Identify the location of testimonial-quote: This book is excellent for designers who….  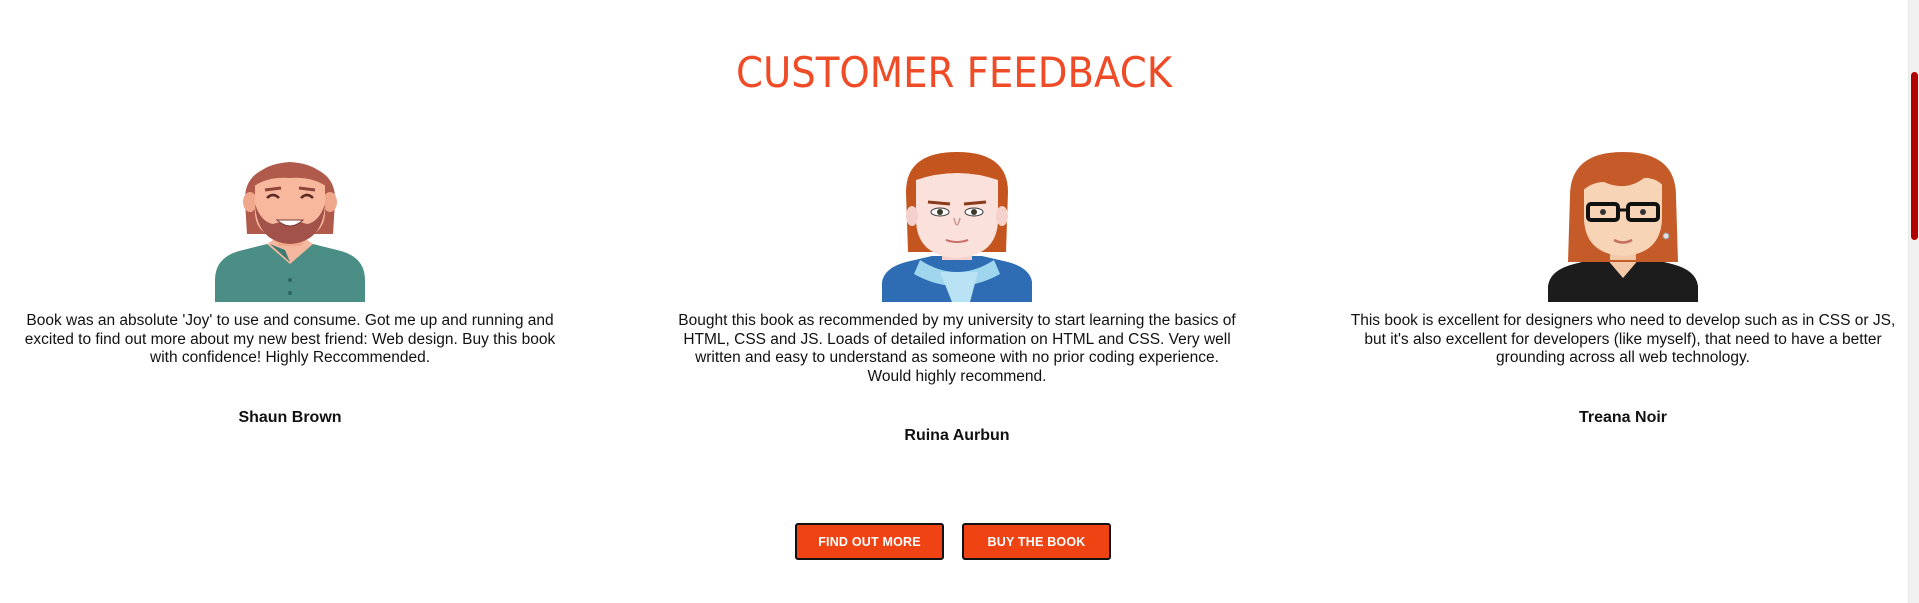
(1623, 339).